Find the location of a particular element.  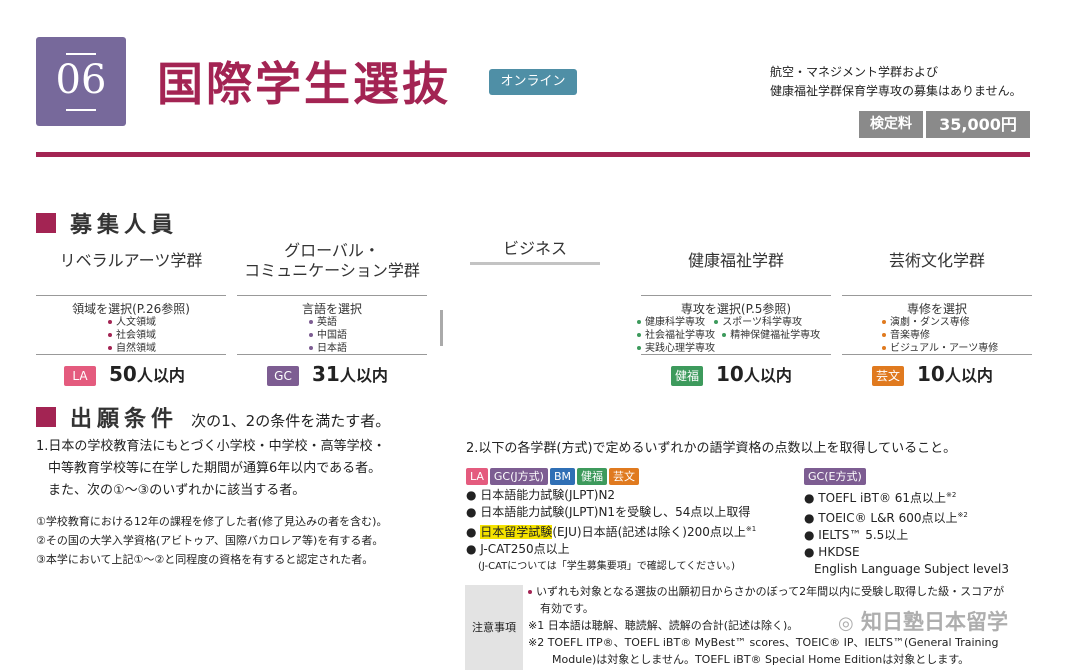

condition-2-title: 2.以下の各学群(方式)で定めるいずれかの語学資格の点数以上を取得していること。 is located at coordinates (711, 448).